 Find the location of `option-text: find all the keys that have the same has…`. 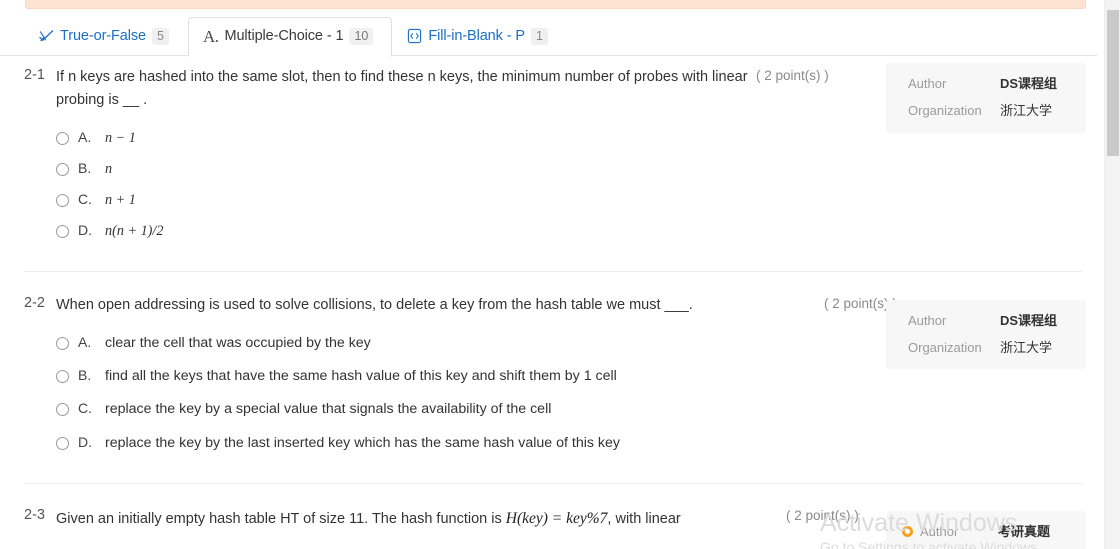

option-text: find all the keys that have the same has… is located at coordinates (361, 376).